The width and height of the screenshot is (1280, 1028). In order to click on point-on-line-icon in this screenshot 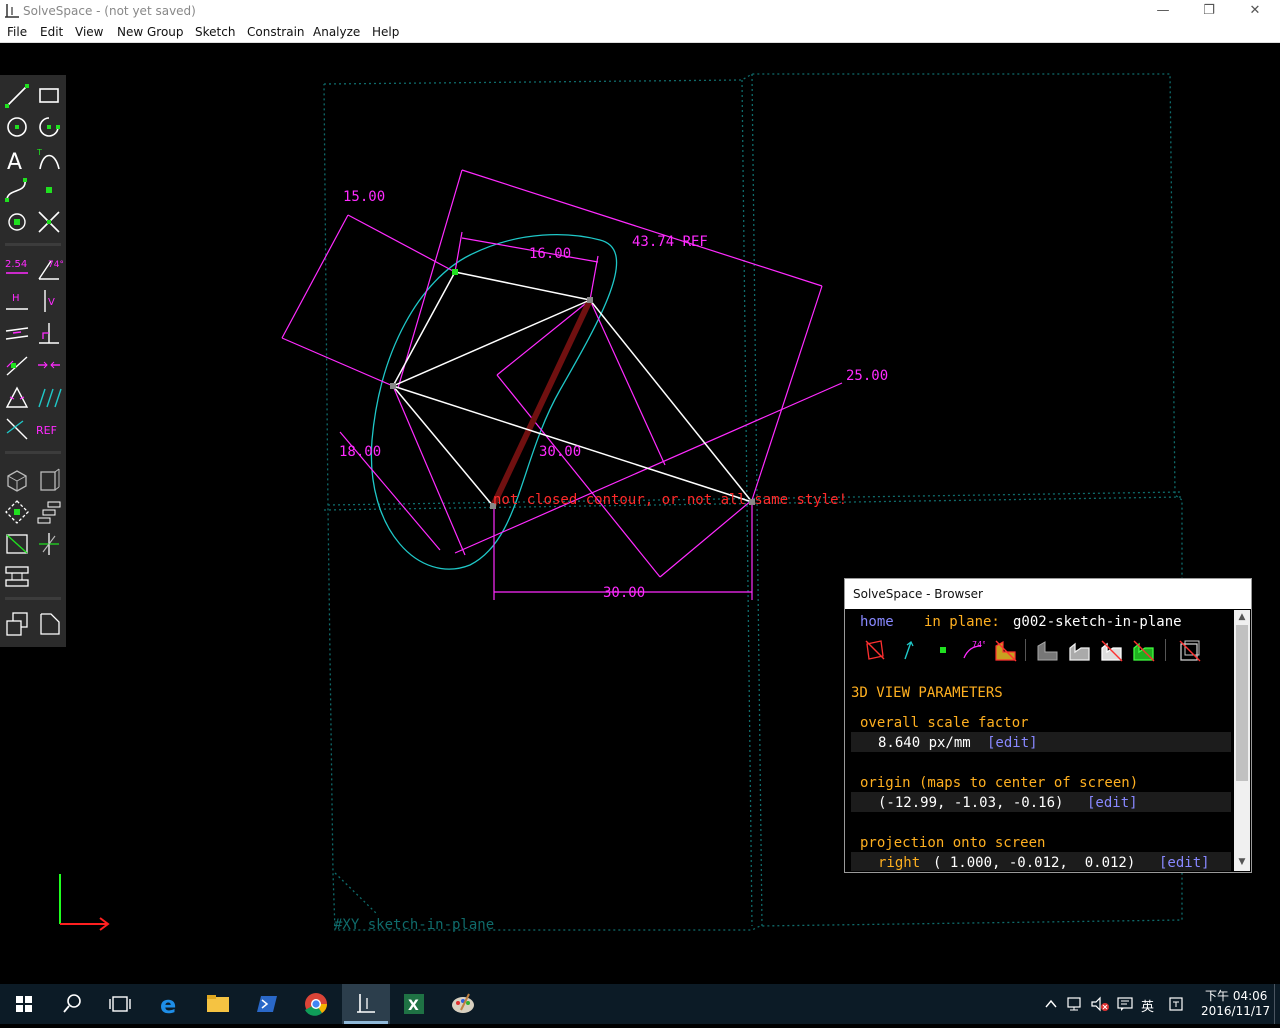, I will do `click(17, 365)`.